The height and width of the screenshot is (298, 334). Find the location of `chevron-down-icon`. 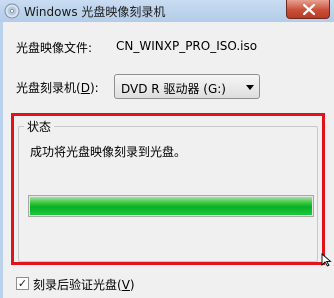

chevron-down-icon is located at coordinates (250, 87).